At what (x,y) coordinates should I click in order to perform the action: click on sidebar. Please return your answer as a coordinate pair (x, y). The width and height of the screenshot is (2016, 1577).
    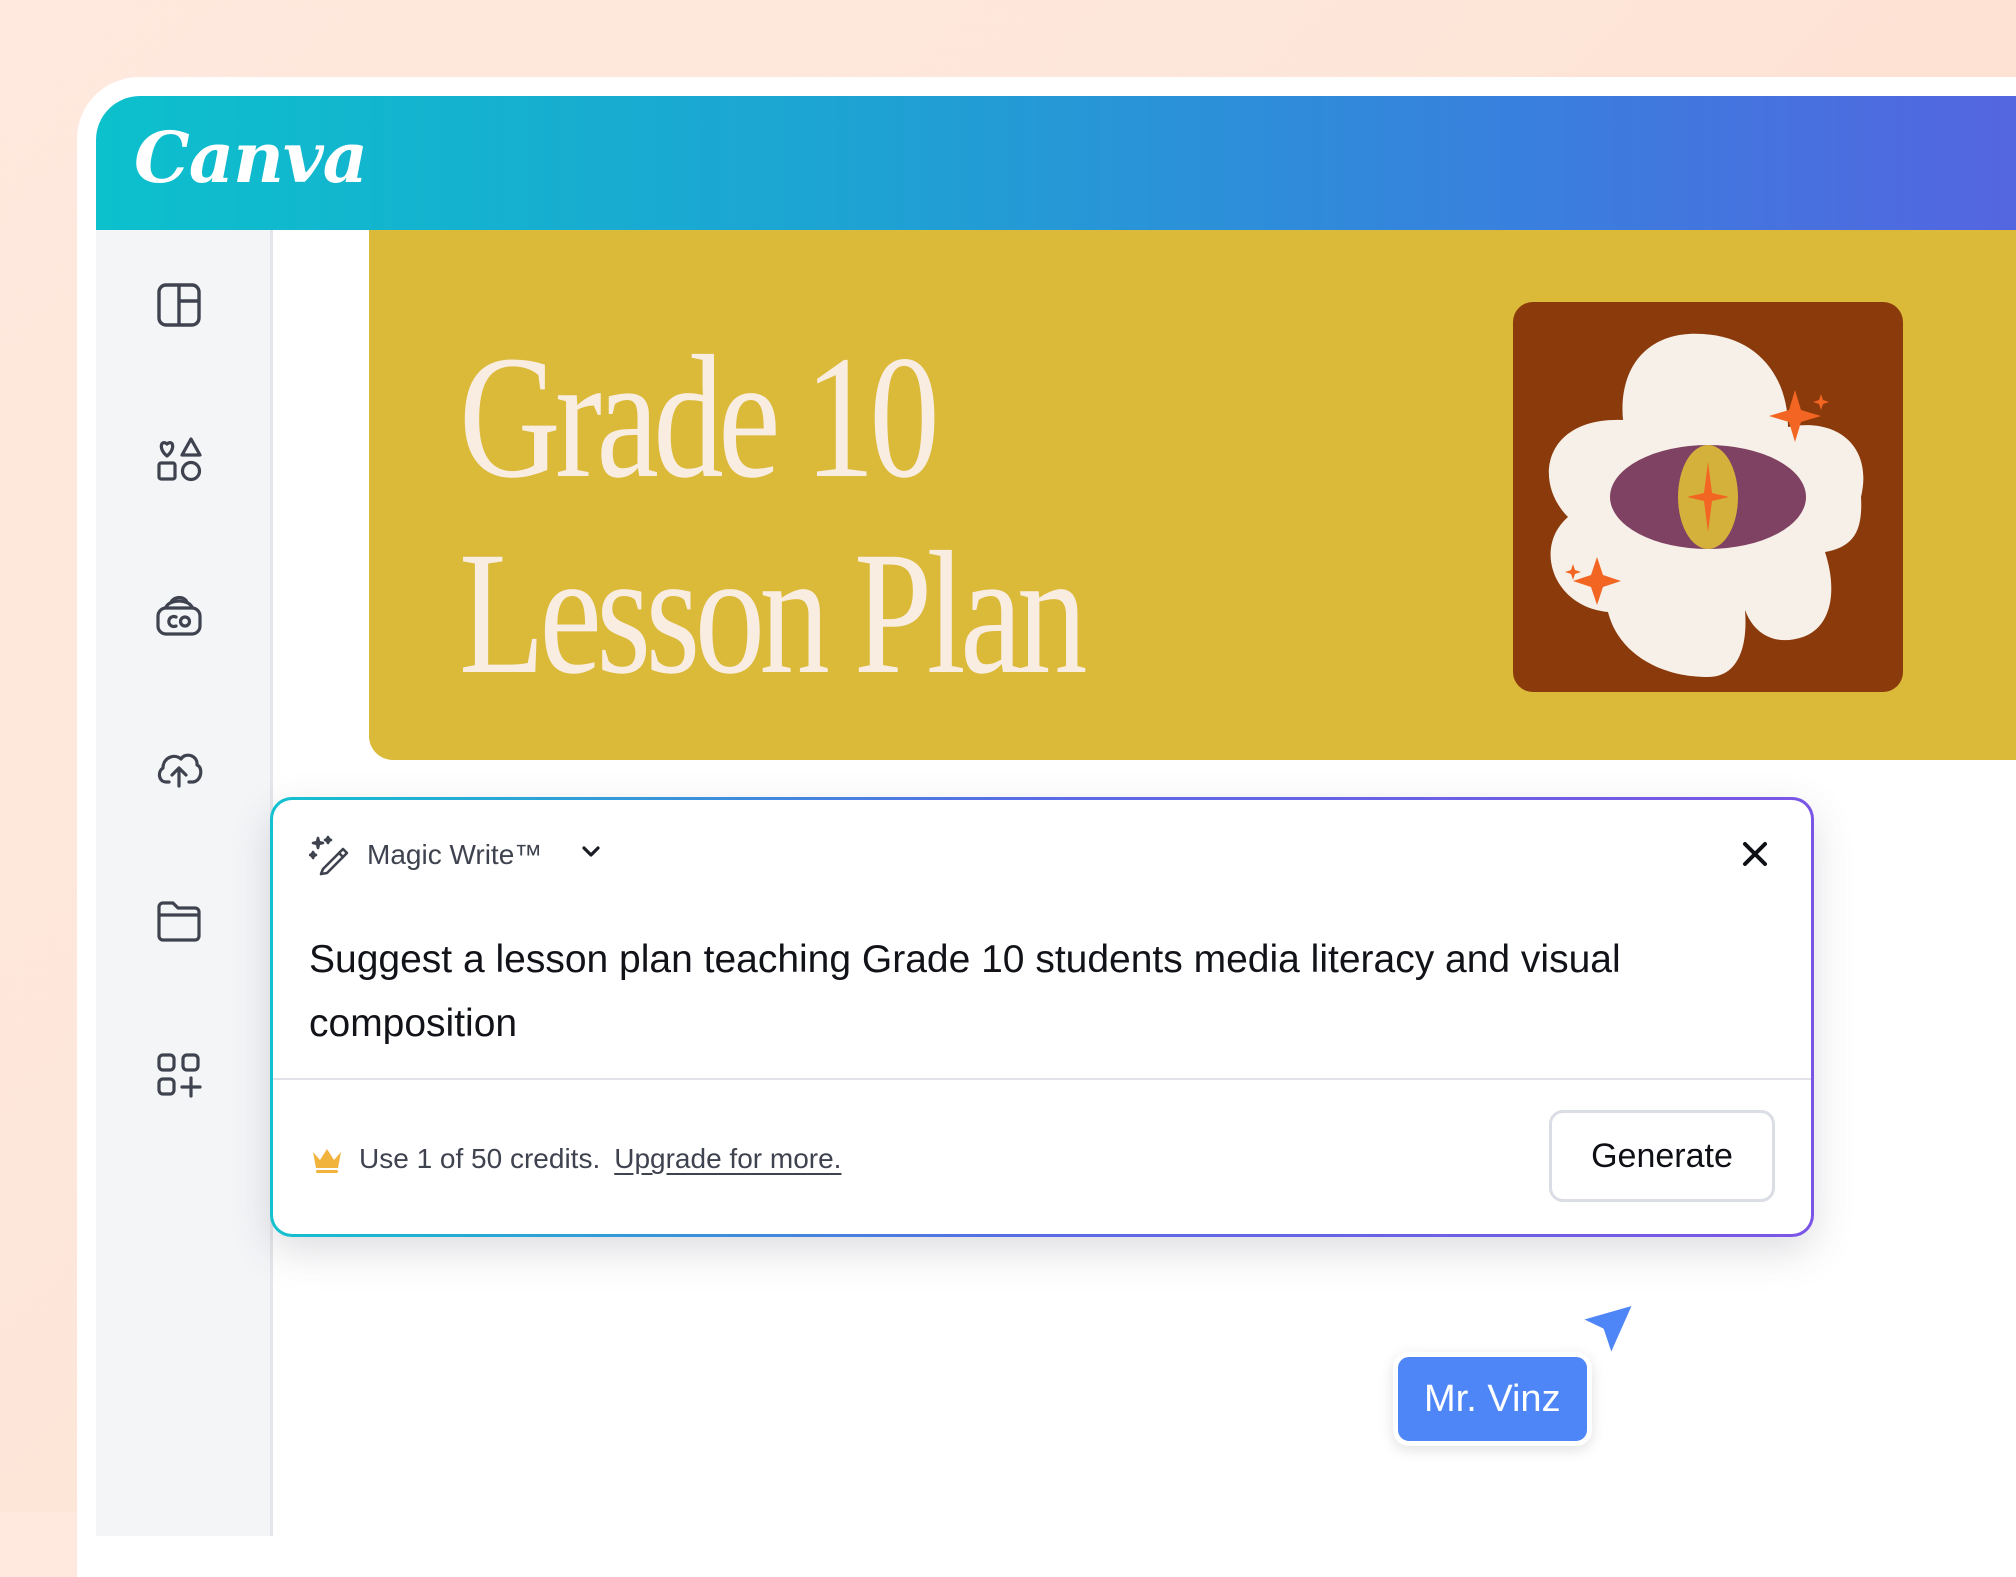
    Looking at the image, I should click on (184, 883).